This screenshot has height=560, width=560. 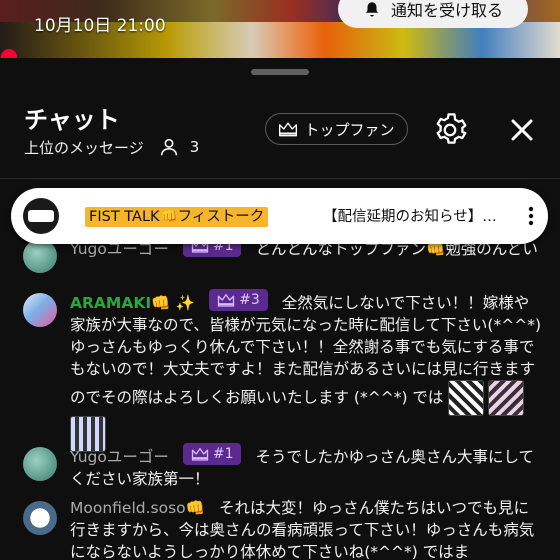 I want to click on video-schedule-date: 10月10日 21:00, so click(x=100, y=26).